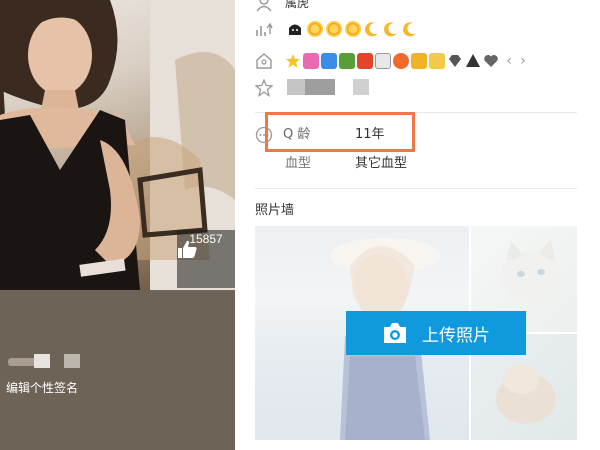 The width and height of the screenshot is (600, 450). Describe the element at coordinates (437, 61) in the screenshot. I see `qzone-badge-icon` at that location.